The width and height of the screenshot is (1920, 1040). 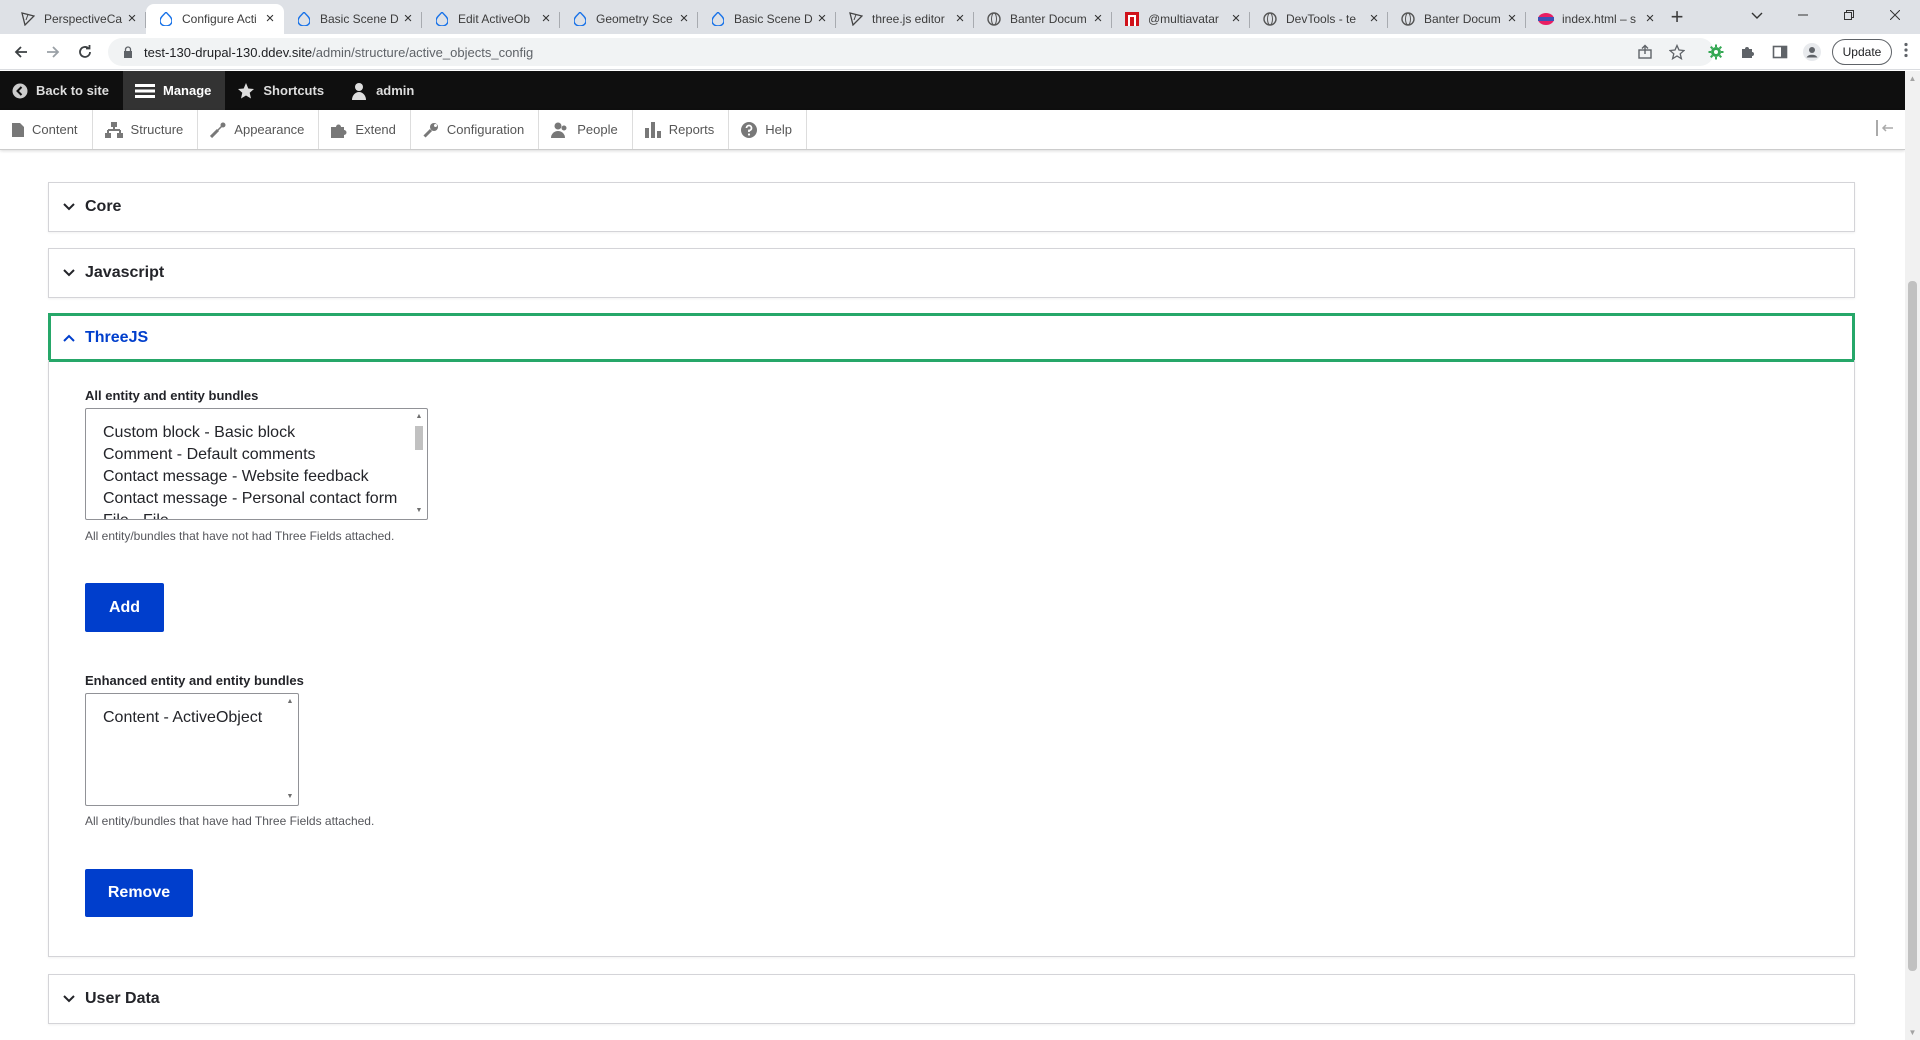 I want to click on section-core-summary: Core, so click(x=951, y=207).